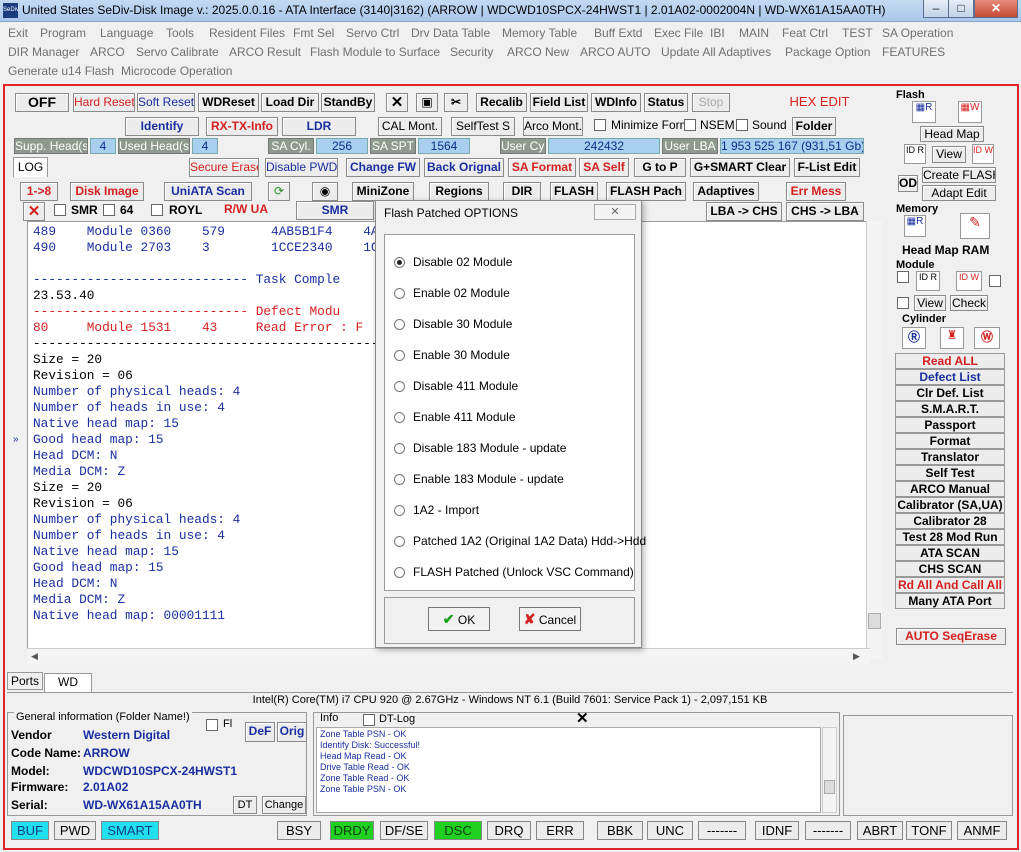 This screenshot has height=852, width=1021. What do you see at coordinates (284, 805) in the screenshot?
I see `change-button: Change` at bounding box center [284, 805].